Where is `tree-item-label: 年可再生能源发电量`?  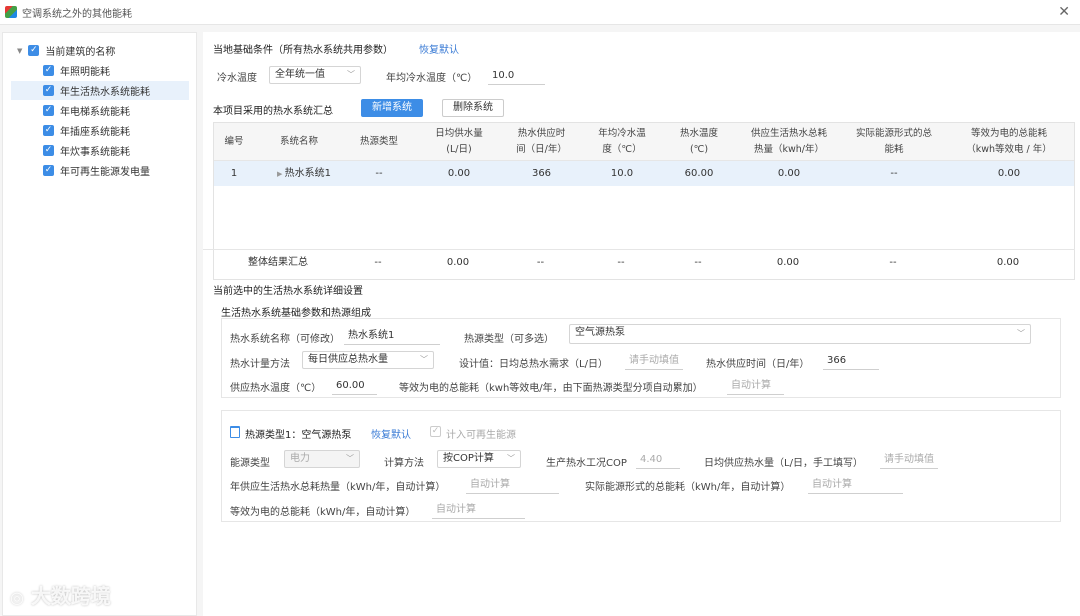
tree-item-label: 年可再生能源发电量 is located at coordinates (105, 172).